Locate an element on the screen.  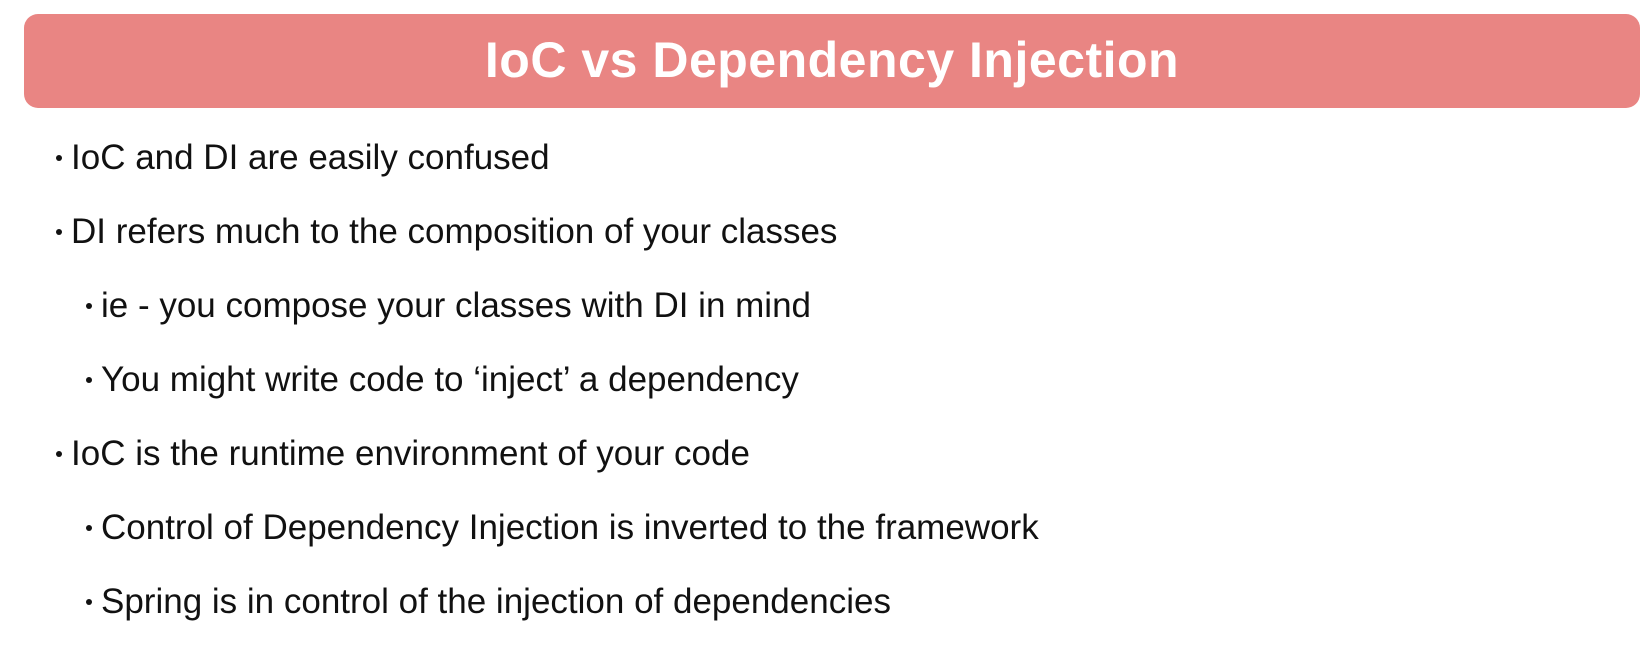
slide-title: IoC vs Dependency Injection is located at coordinates (832, 60).